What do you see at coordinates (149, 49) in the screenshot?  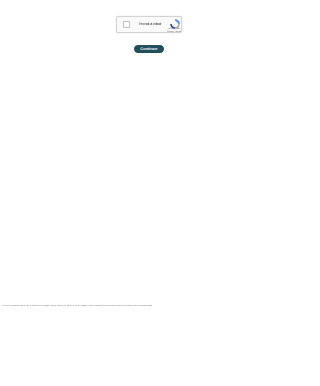 I see `continue-button: Continue` at bounding box center [149, 49].